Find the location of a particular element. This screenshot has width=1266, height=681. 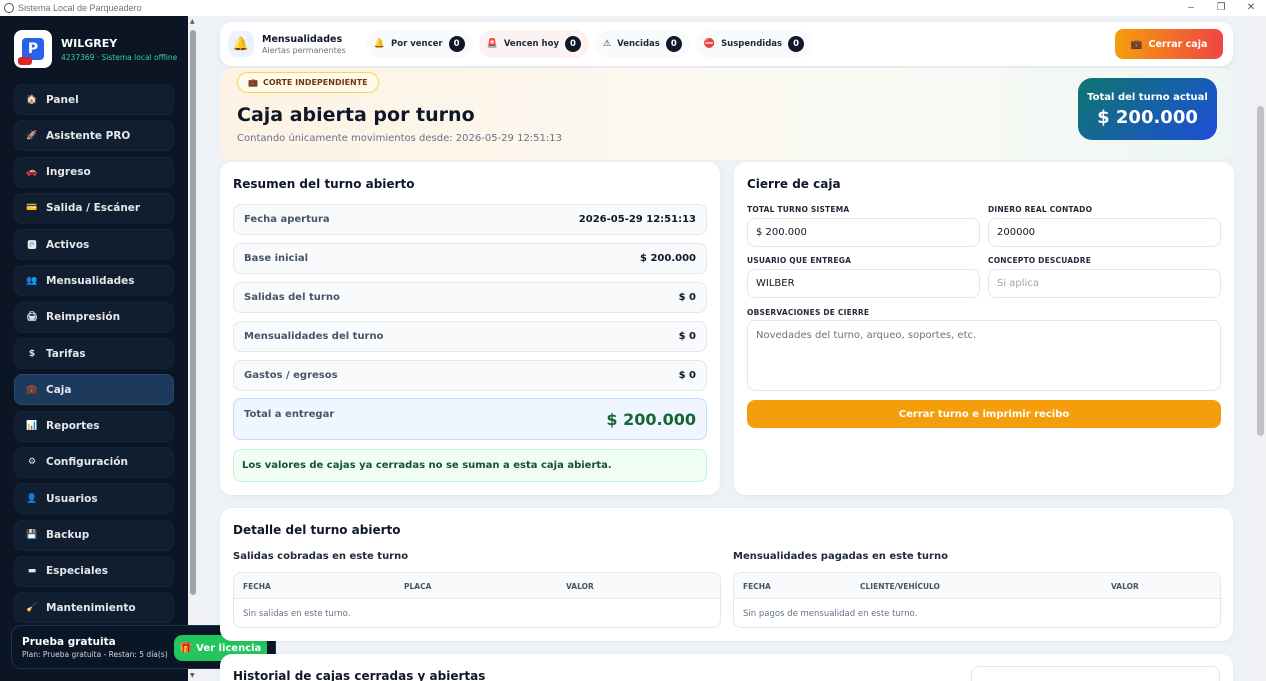

main-scroll-thumb is located at coordinates (1260, 271).